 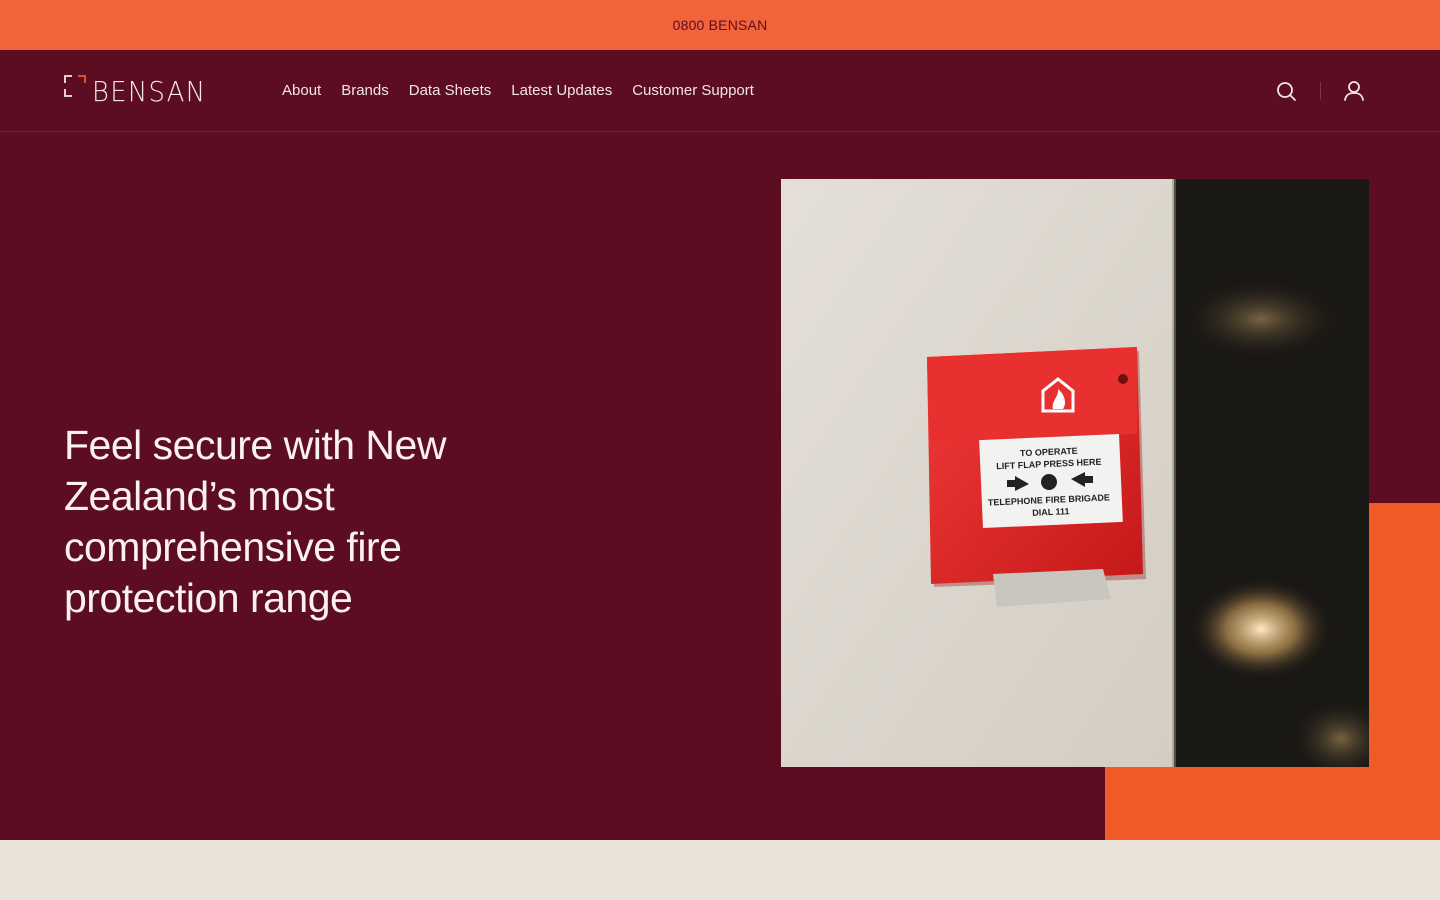 What do you see at coordinates (450, 91) in the screenshot?
I see `nav-item-data-sheets: Data Sheets` at bounding box center [450, 91].